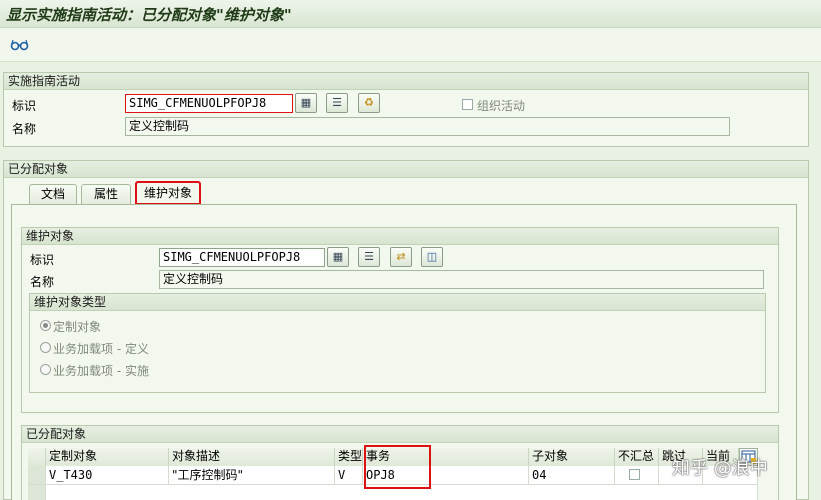  Describe the element at coordinates (720, 468) in the screenshot. I see `watermark: 知乎 @浪中` at that location.